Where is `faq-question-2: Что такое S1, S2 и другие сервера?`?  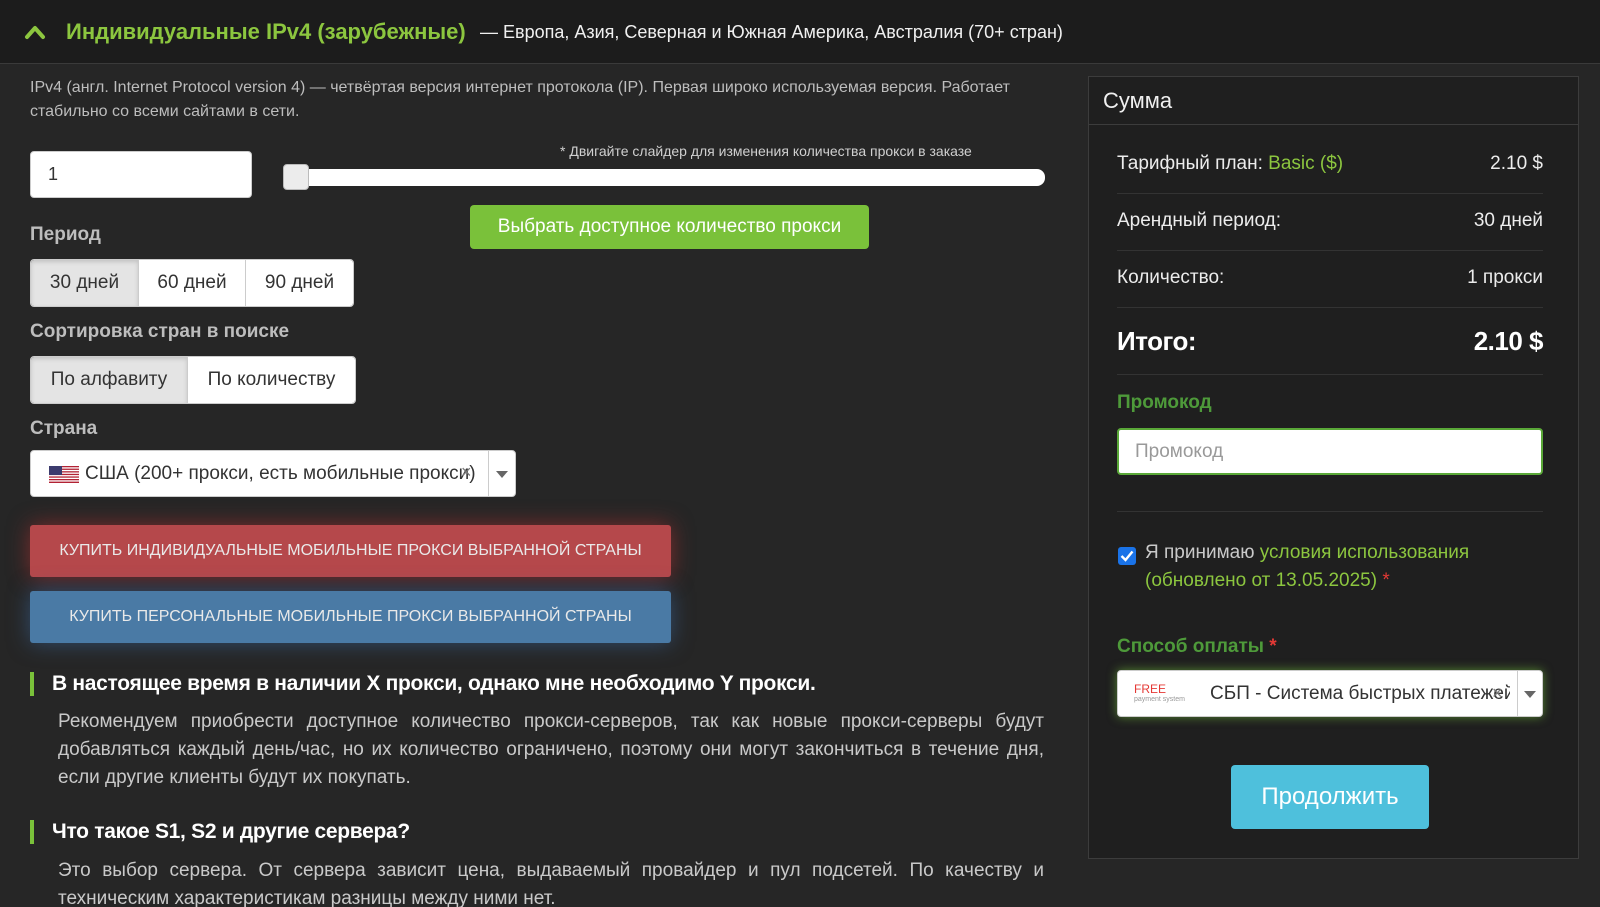
faq-question-2: Что такое S1, S2 и другие сервера? is located at coordinates (220, 832).